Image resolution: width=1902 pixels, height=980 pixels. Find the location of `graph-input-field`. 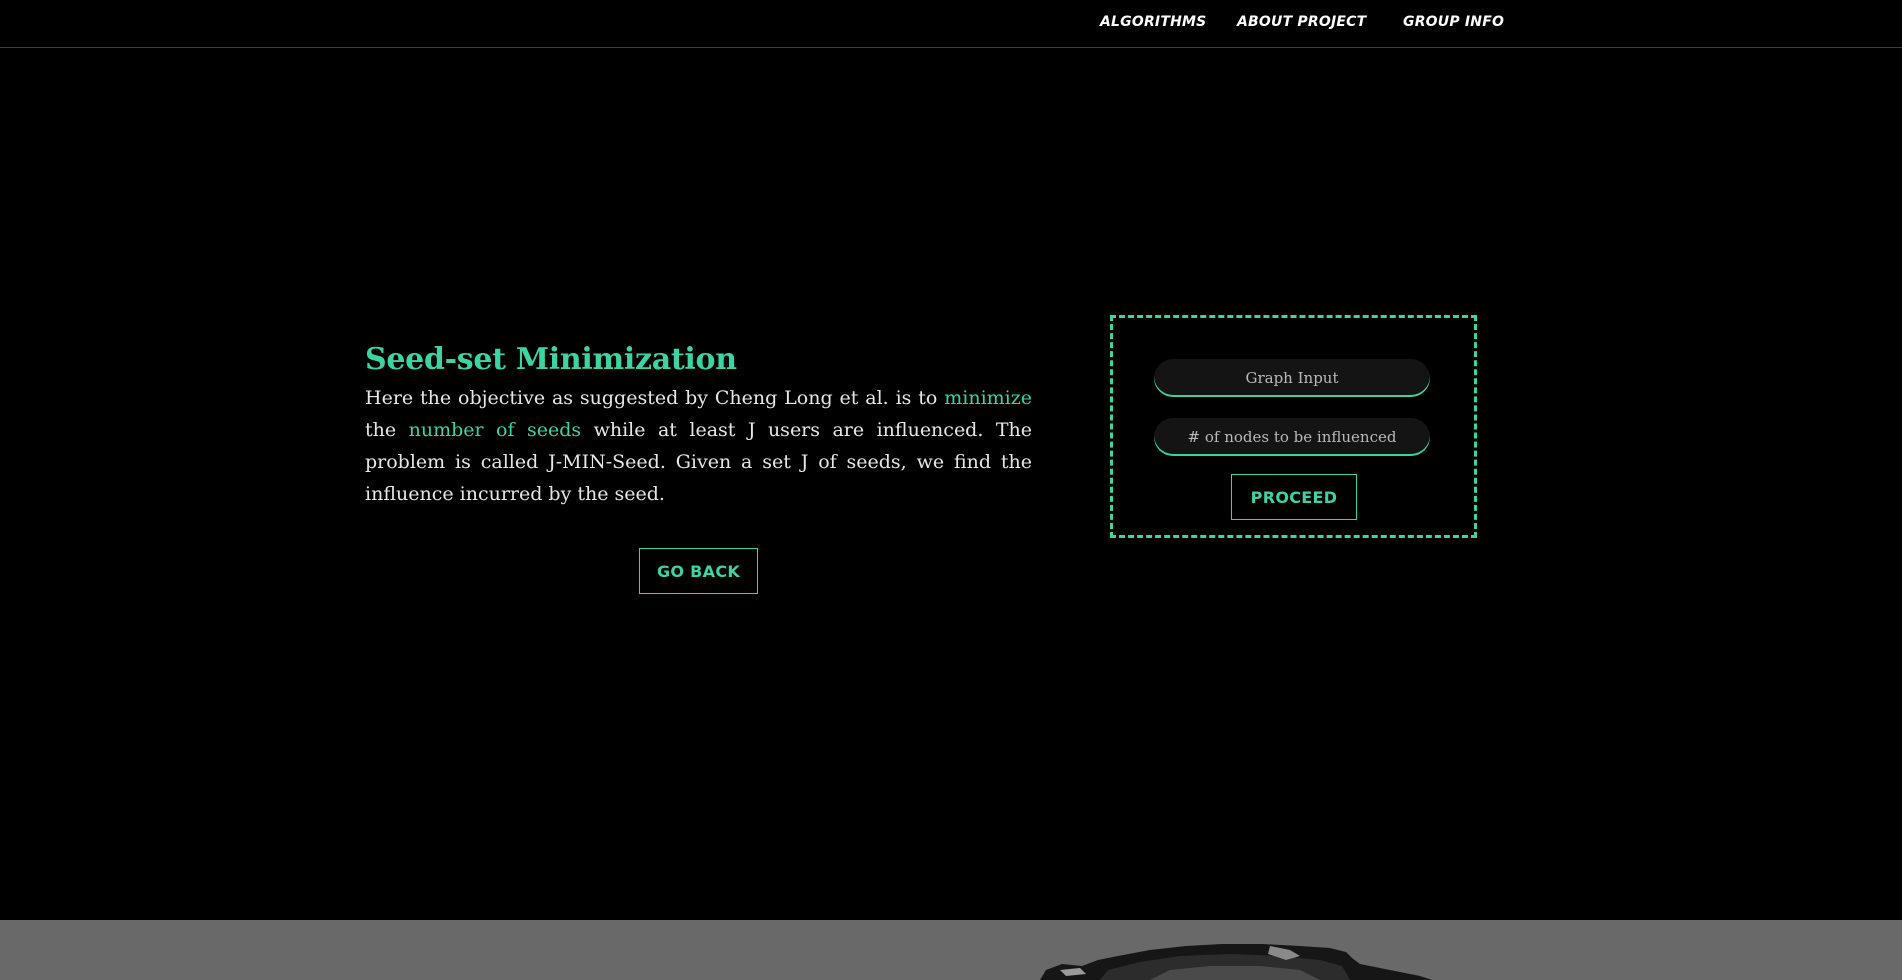

graph-input-field is located at coordinates (1292, 378).